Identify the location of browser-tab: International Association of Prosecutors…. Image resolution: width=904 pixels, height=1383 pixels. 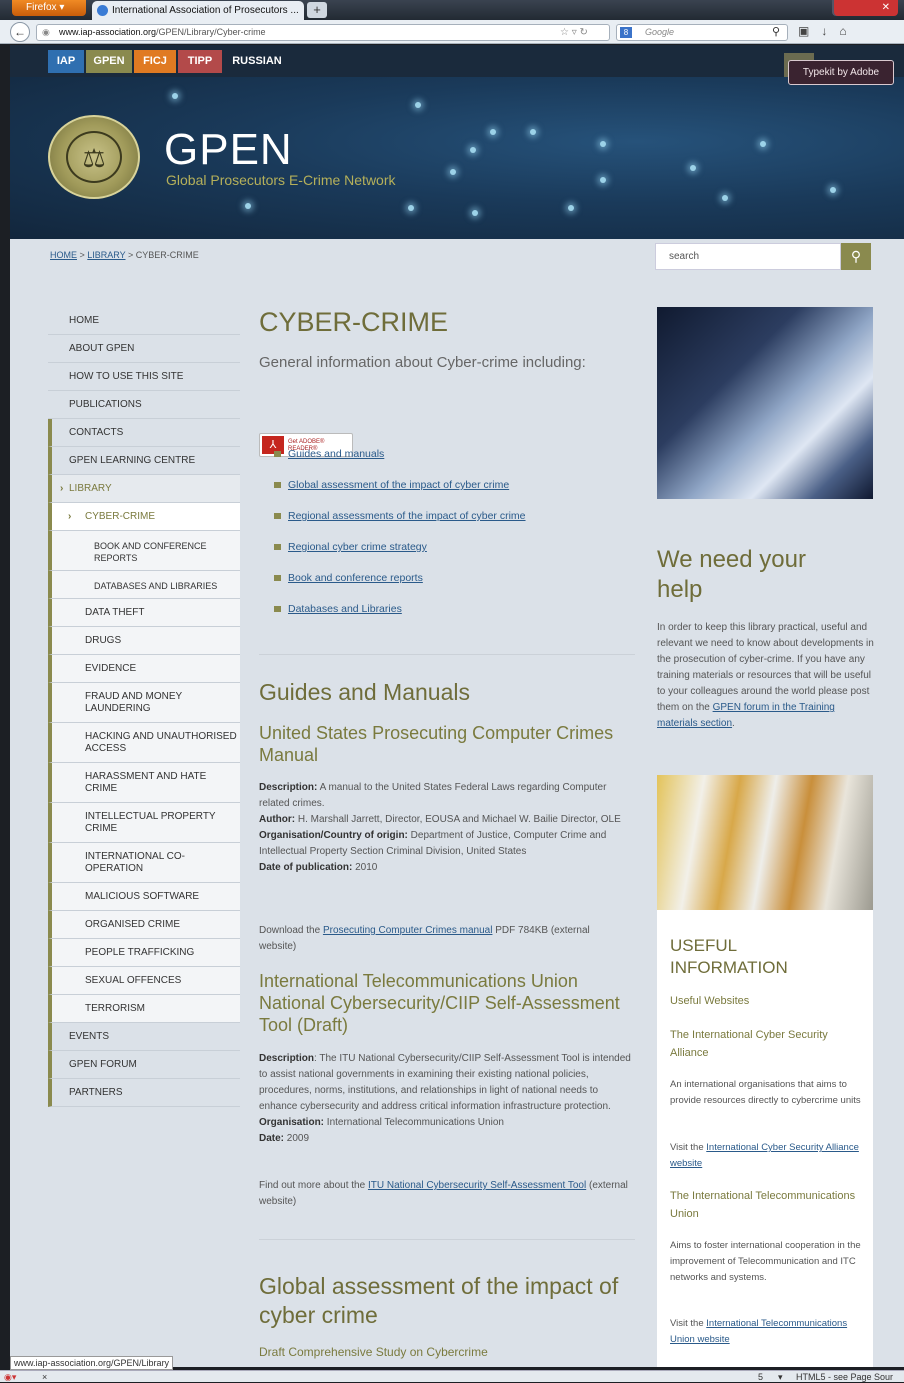
(198, 10).